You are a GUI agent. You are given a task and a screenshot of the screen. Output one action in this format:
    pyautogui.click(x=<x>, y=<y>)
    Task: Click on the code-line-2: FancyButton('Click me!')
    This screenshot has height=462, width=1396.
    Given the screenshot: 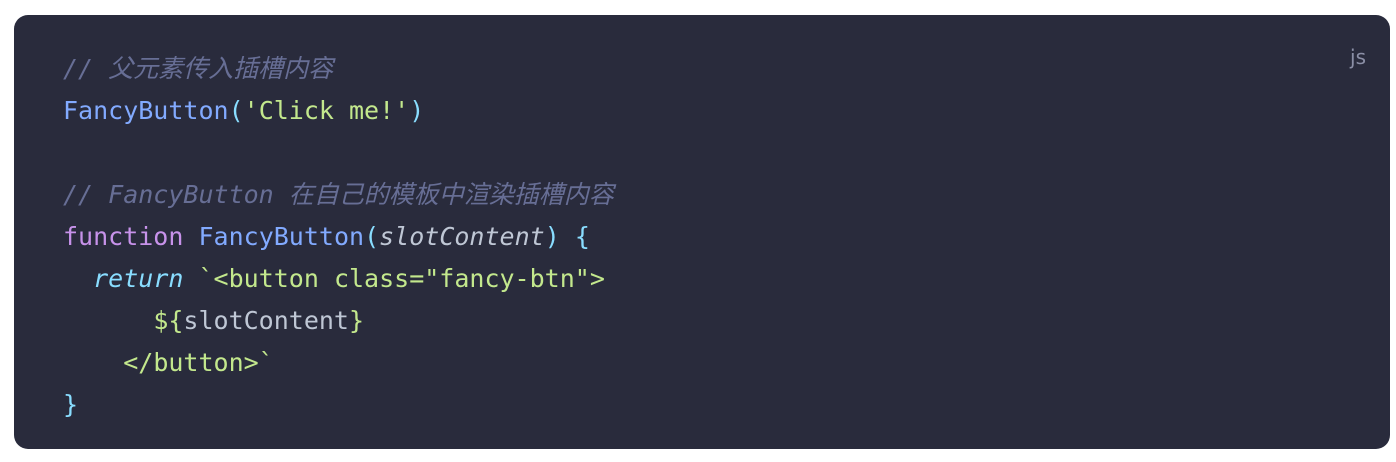 What is the action you would take?
    pyautogui.click(x=338, y=111)
    